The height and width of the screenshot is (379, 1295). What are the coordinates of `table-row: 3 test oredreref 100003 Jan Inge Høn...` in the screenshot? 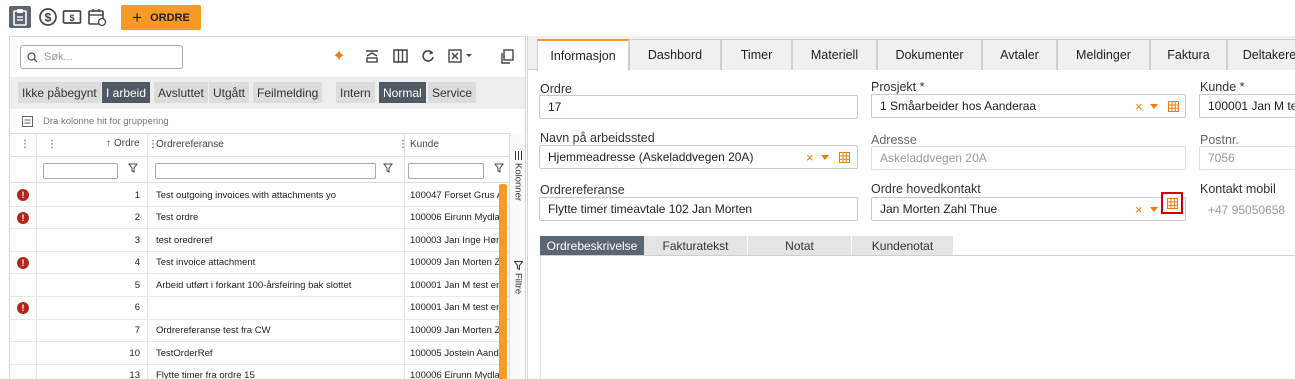 It's located at (259, 240).